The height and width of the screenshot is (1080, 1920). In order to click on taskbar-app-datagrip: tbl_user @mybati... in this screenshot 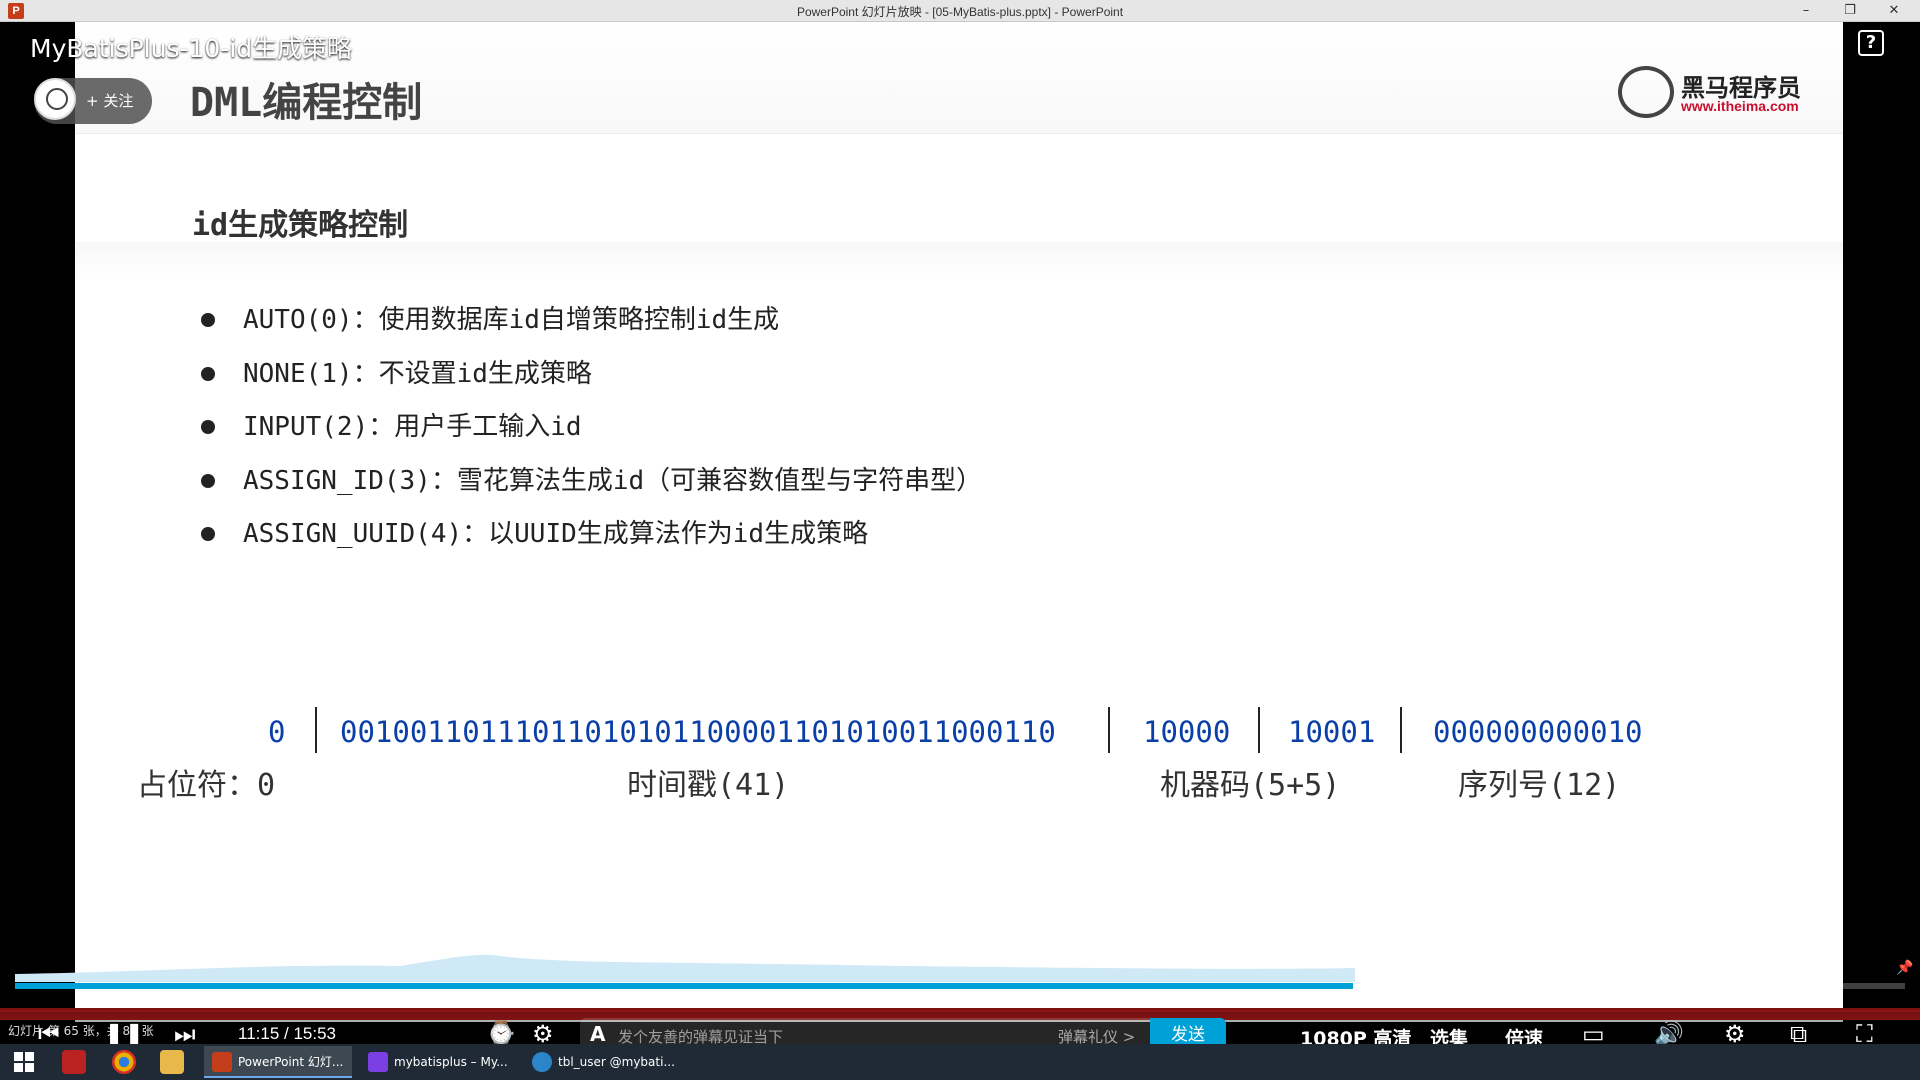, I will do `click(599, 1062)`.